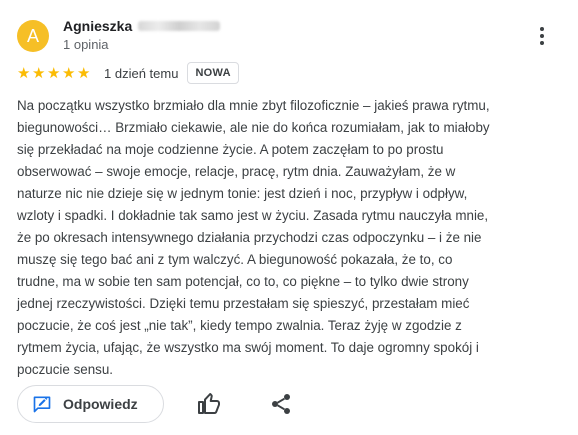  I want to click on share-icon, so click(281, 404).